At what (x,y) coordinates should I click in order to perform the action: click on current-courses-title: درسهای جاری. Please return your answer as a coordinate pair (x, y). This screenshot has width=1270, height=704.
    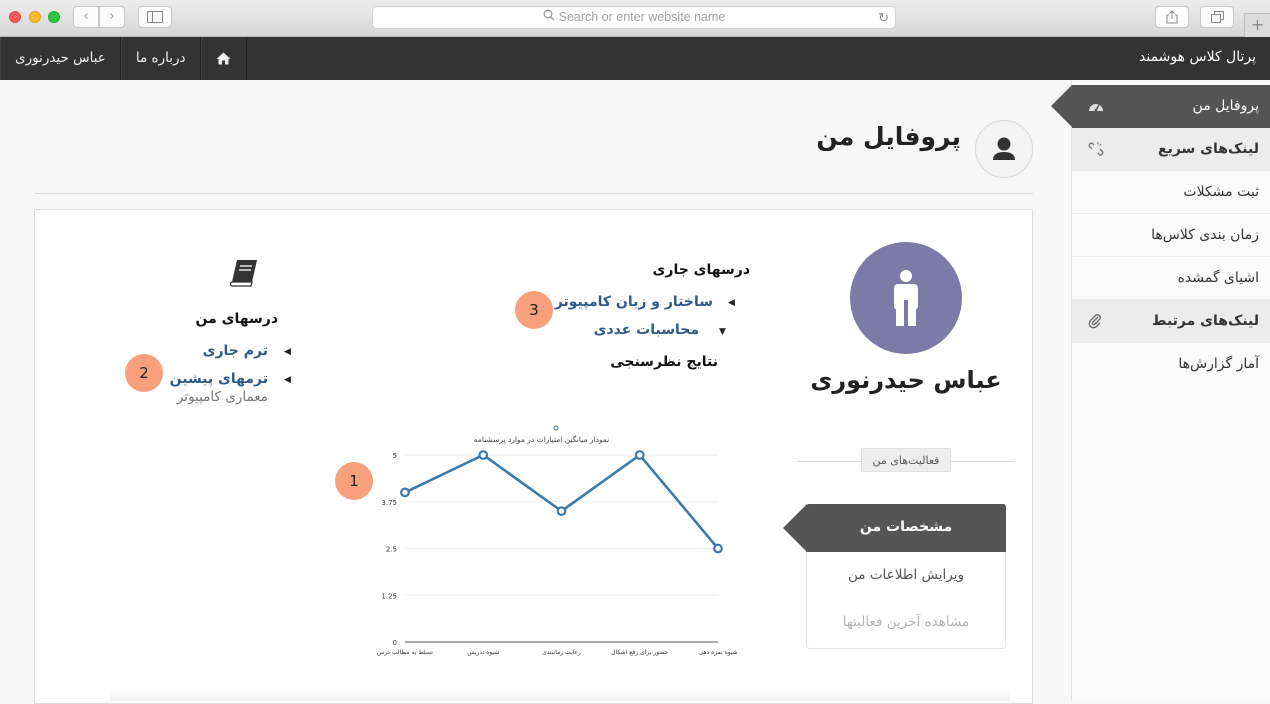
    Looking at the image, I should click on (701, 270).